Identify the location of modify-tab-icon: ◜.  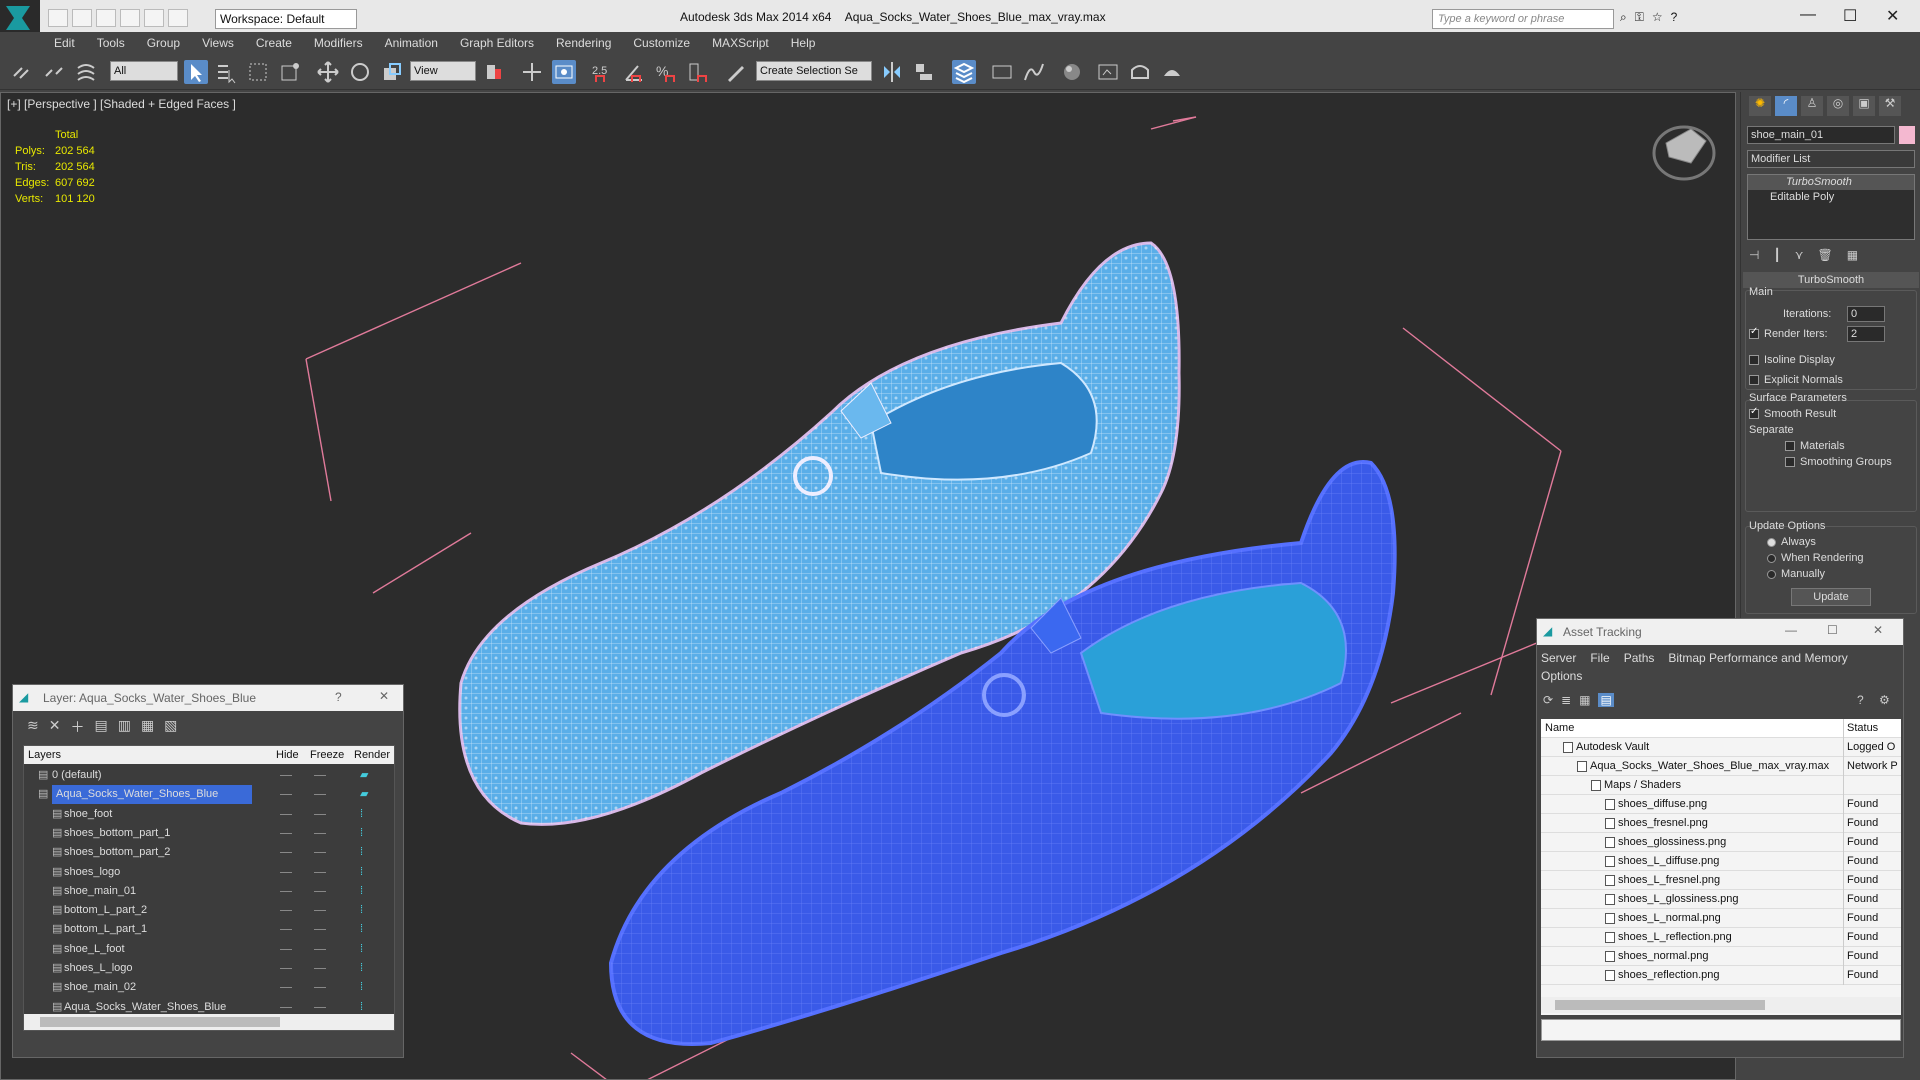
(1786, 106).